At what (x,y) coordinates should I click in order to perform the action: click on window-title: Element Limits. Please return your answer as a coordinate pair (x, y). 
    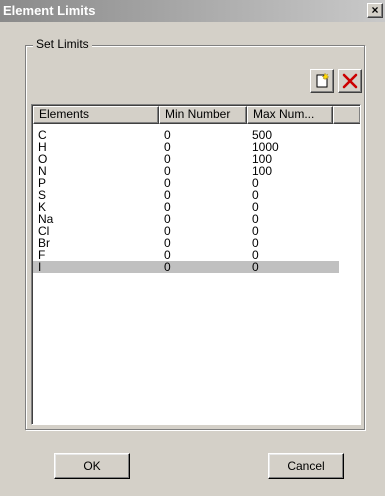
    Looking at the image, I should click on (49, 10).